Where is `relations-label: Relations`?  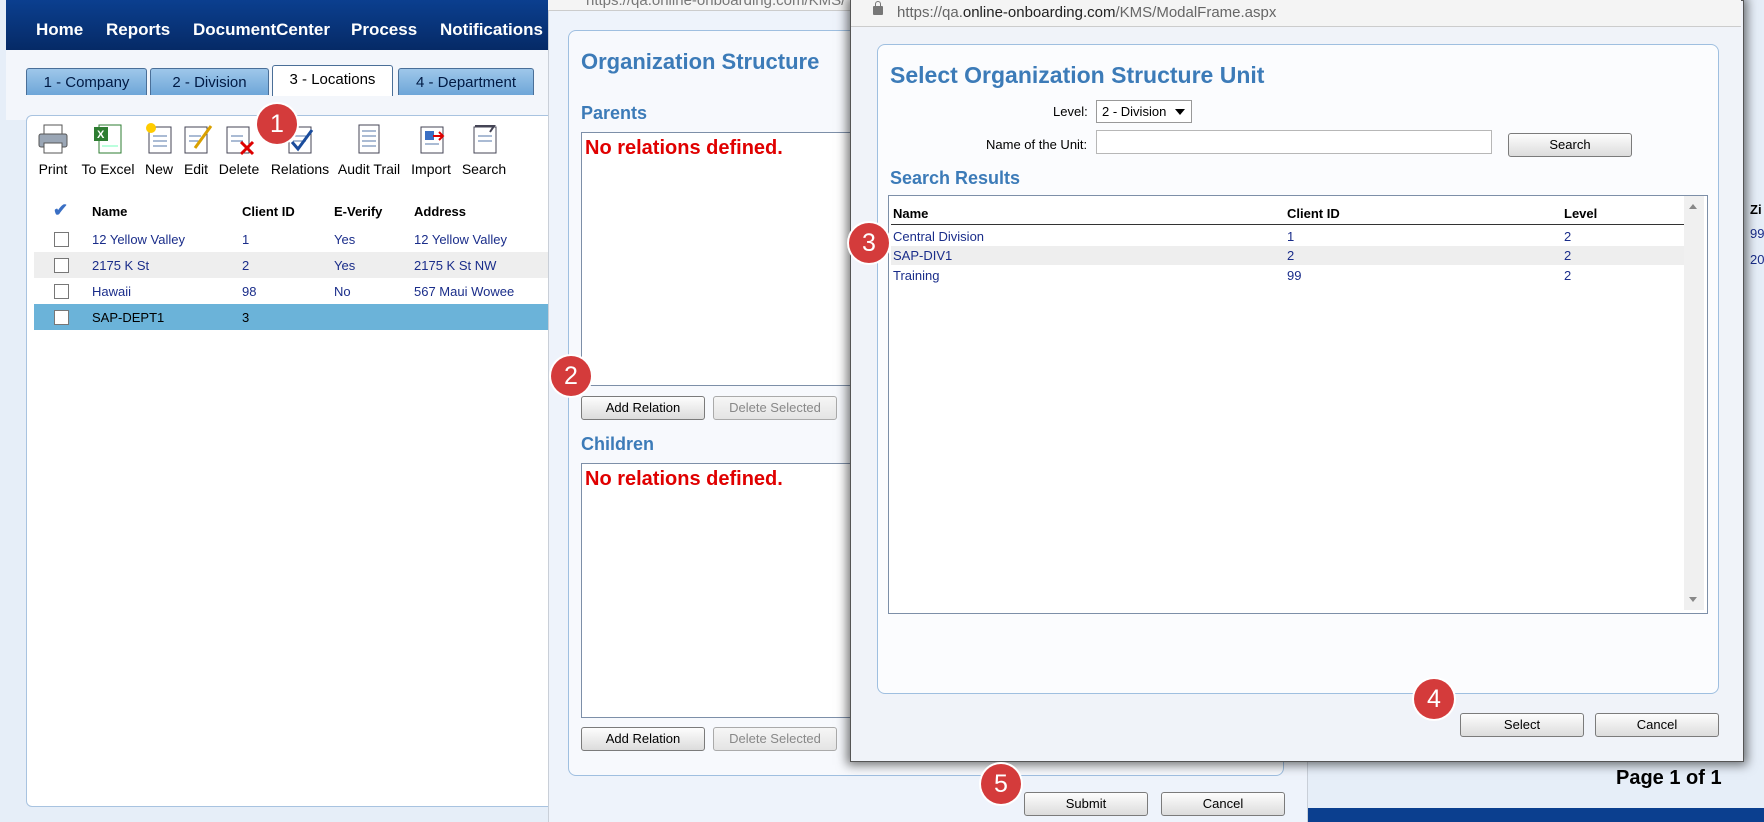
relations-label: Relations is located at coordinates (300, 169).